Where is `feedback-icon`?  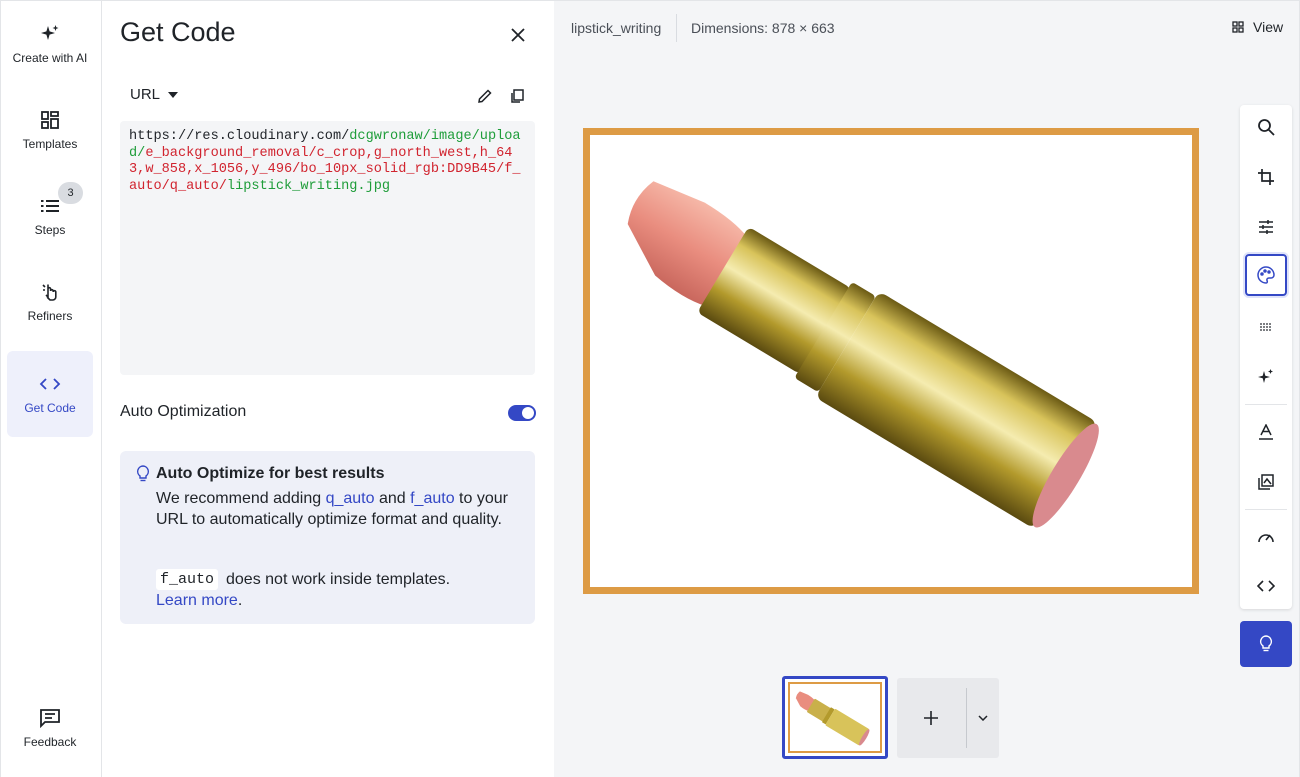 feedback-icon is located at coordinates (50, 718).